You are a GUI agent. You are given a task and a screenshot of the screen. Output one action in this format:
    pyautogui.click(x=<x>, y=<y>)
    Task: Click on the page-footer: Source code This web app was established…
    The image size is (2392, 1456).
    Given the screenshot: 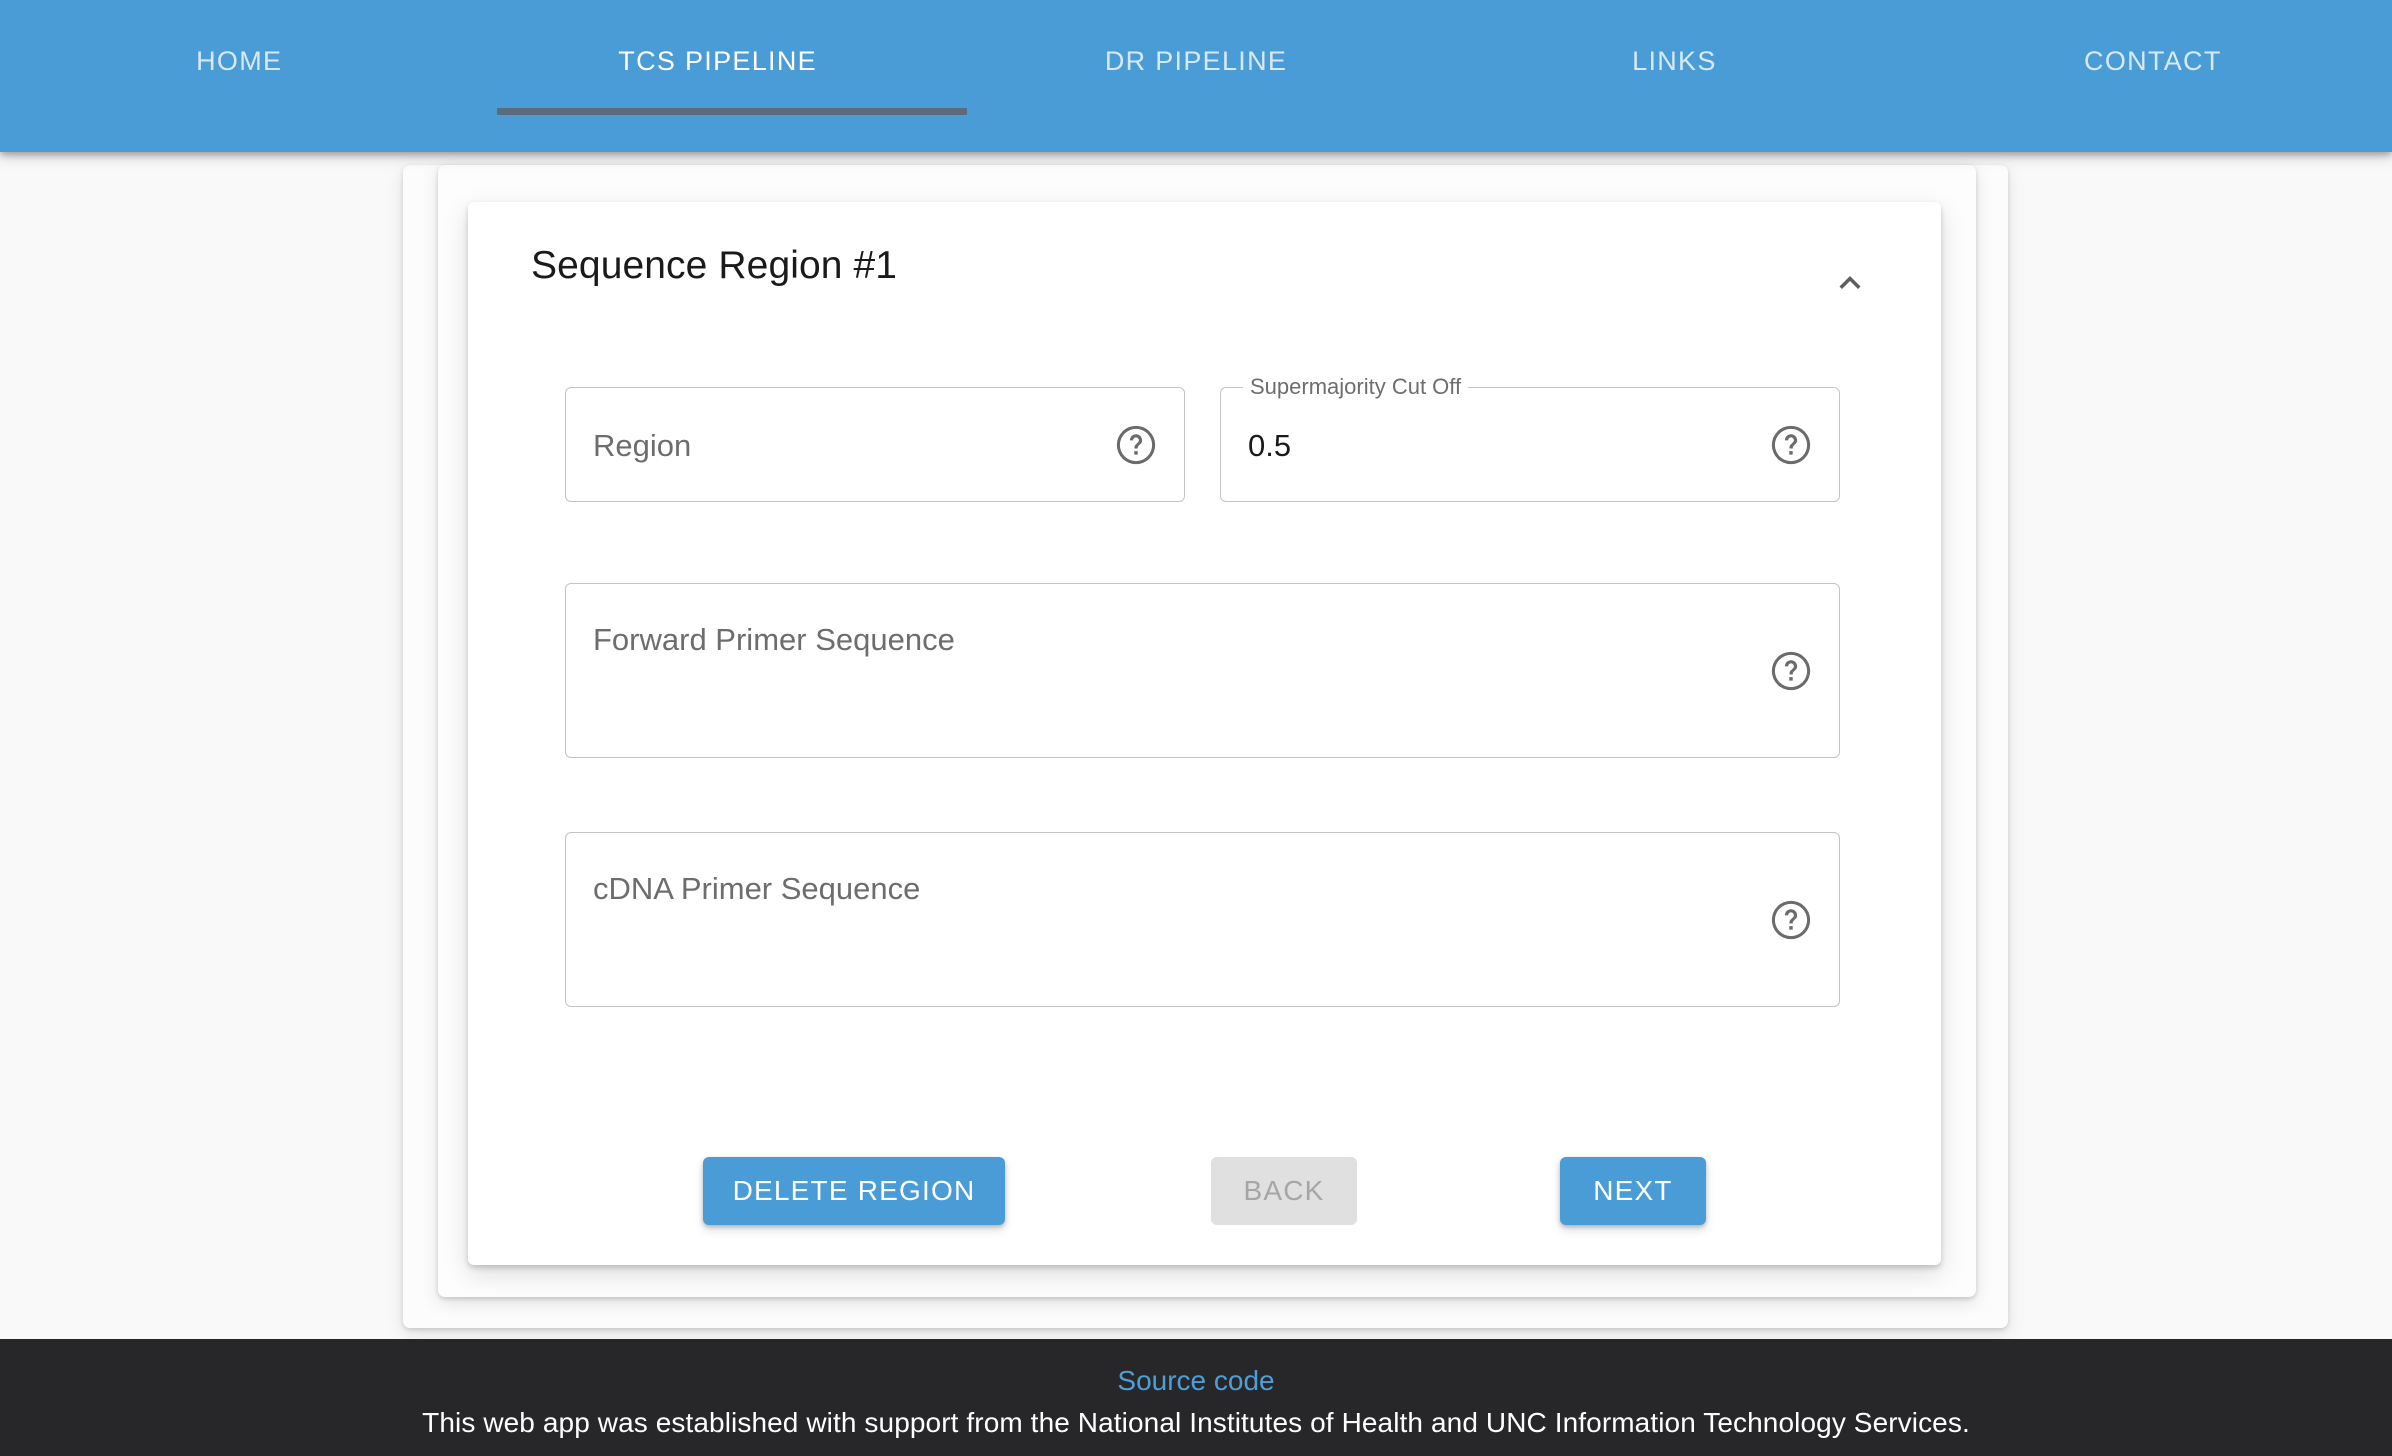 What is the action you would take?
    pyautogui.click(x=1196, y=1397)
    